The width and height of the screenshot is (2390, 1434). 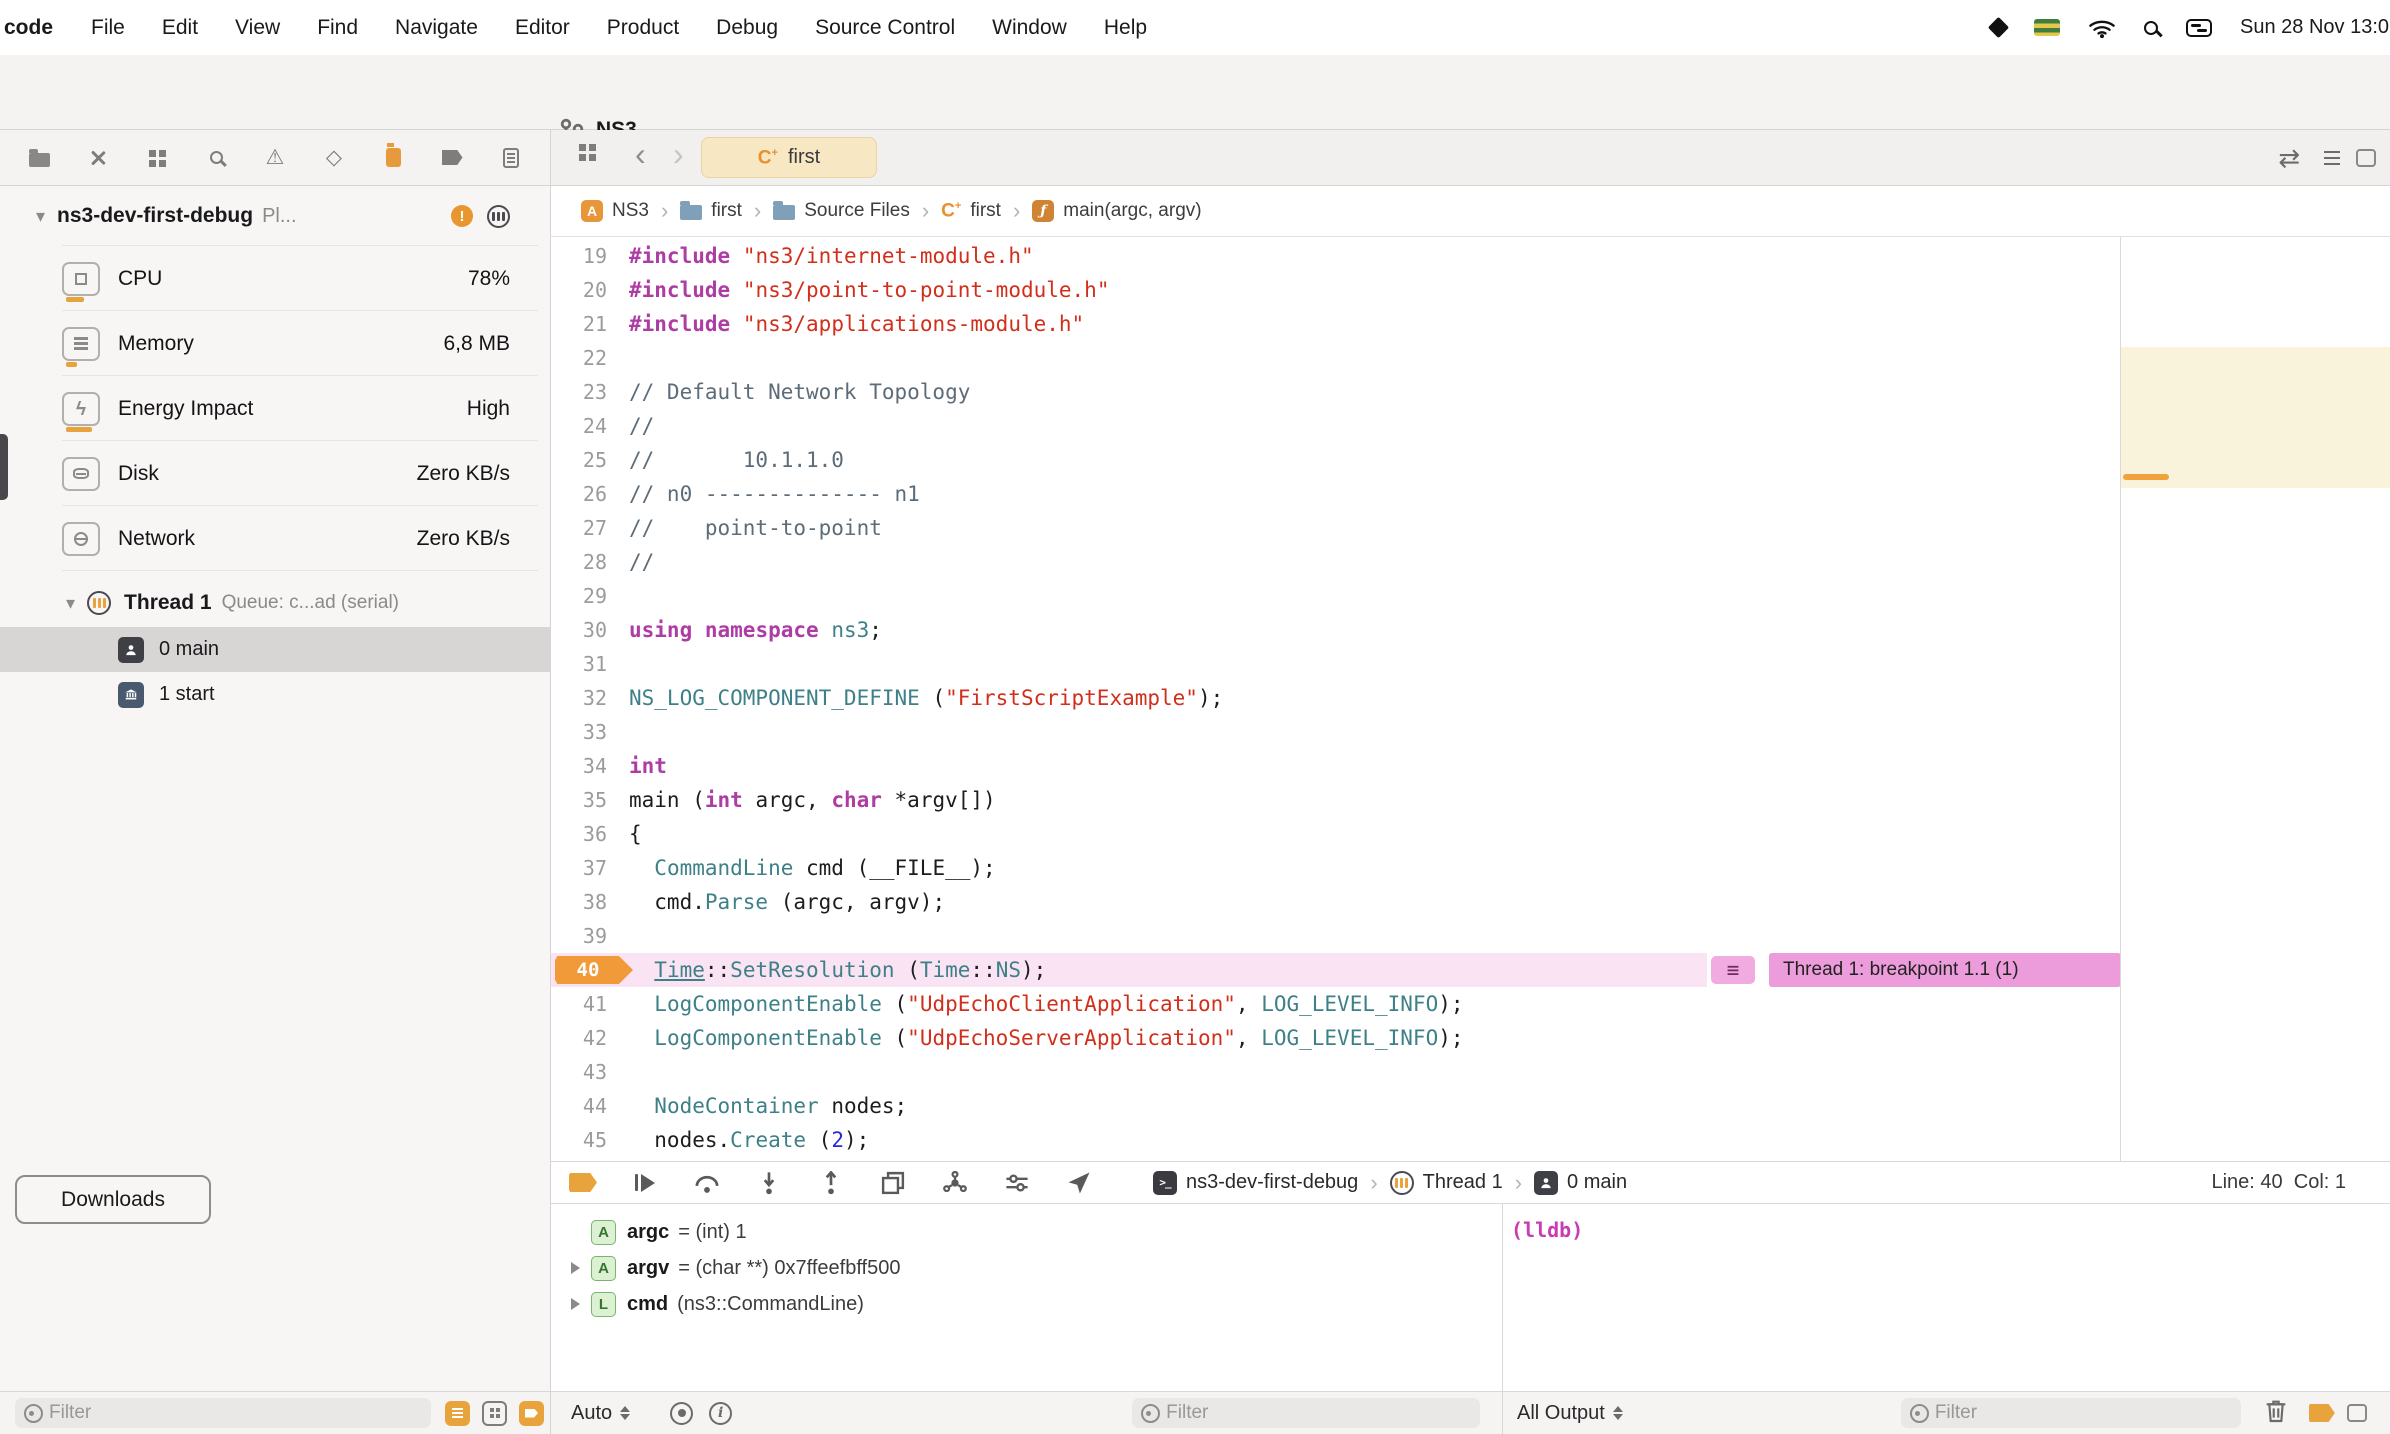 What do you see at coordinates (590, 902) in the screenshot?
I see `line-number: 38` at bounding box center [590, 902].